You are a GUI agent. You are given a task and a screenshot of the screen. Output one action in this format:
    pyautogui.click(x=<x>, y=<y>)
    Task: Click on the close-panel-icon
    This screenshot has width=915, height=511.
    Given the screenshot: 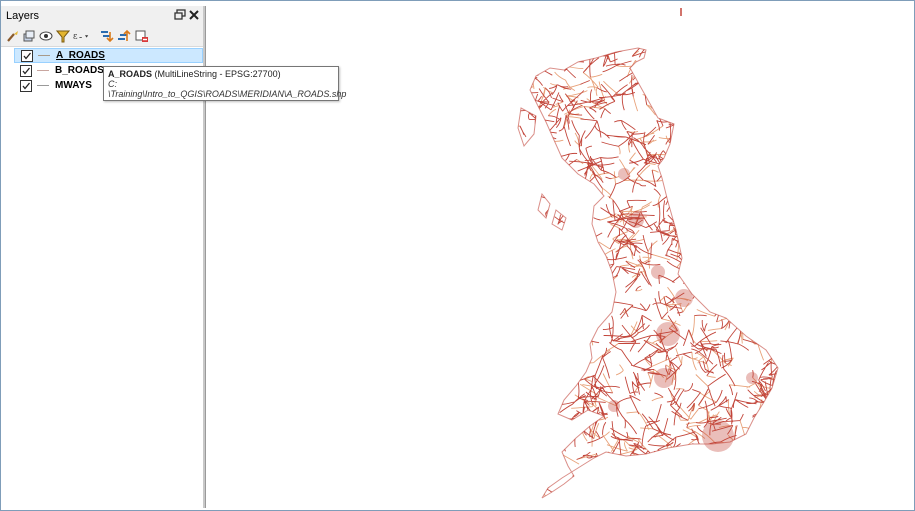 What is the action you would take?
    pyautogui.click(x=194, y=15)
    